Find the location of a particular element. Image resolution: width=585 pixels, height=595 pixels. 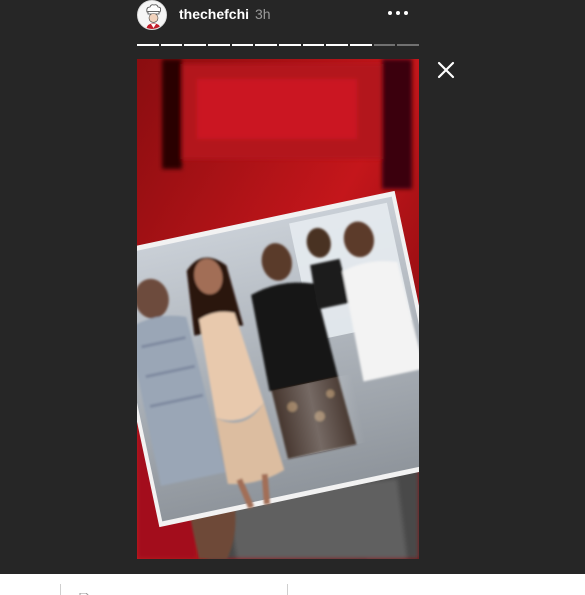

more-options-icon is located at coordinates (390, 13).